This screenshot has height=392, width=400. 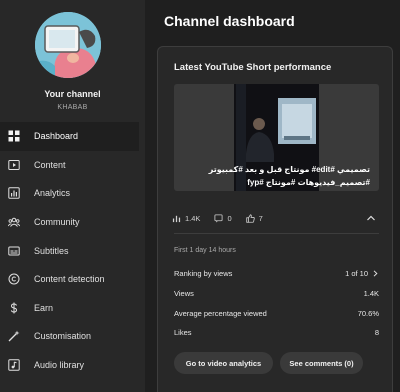 What do you see at coordinates (63, 336) in the screenshot?
I see `sidebar-item-label: Customisation` at bounding box center [63, 336].